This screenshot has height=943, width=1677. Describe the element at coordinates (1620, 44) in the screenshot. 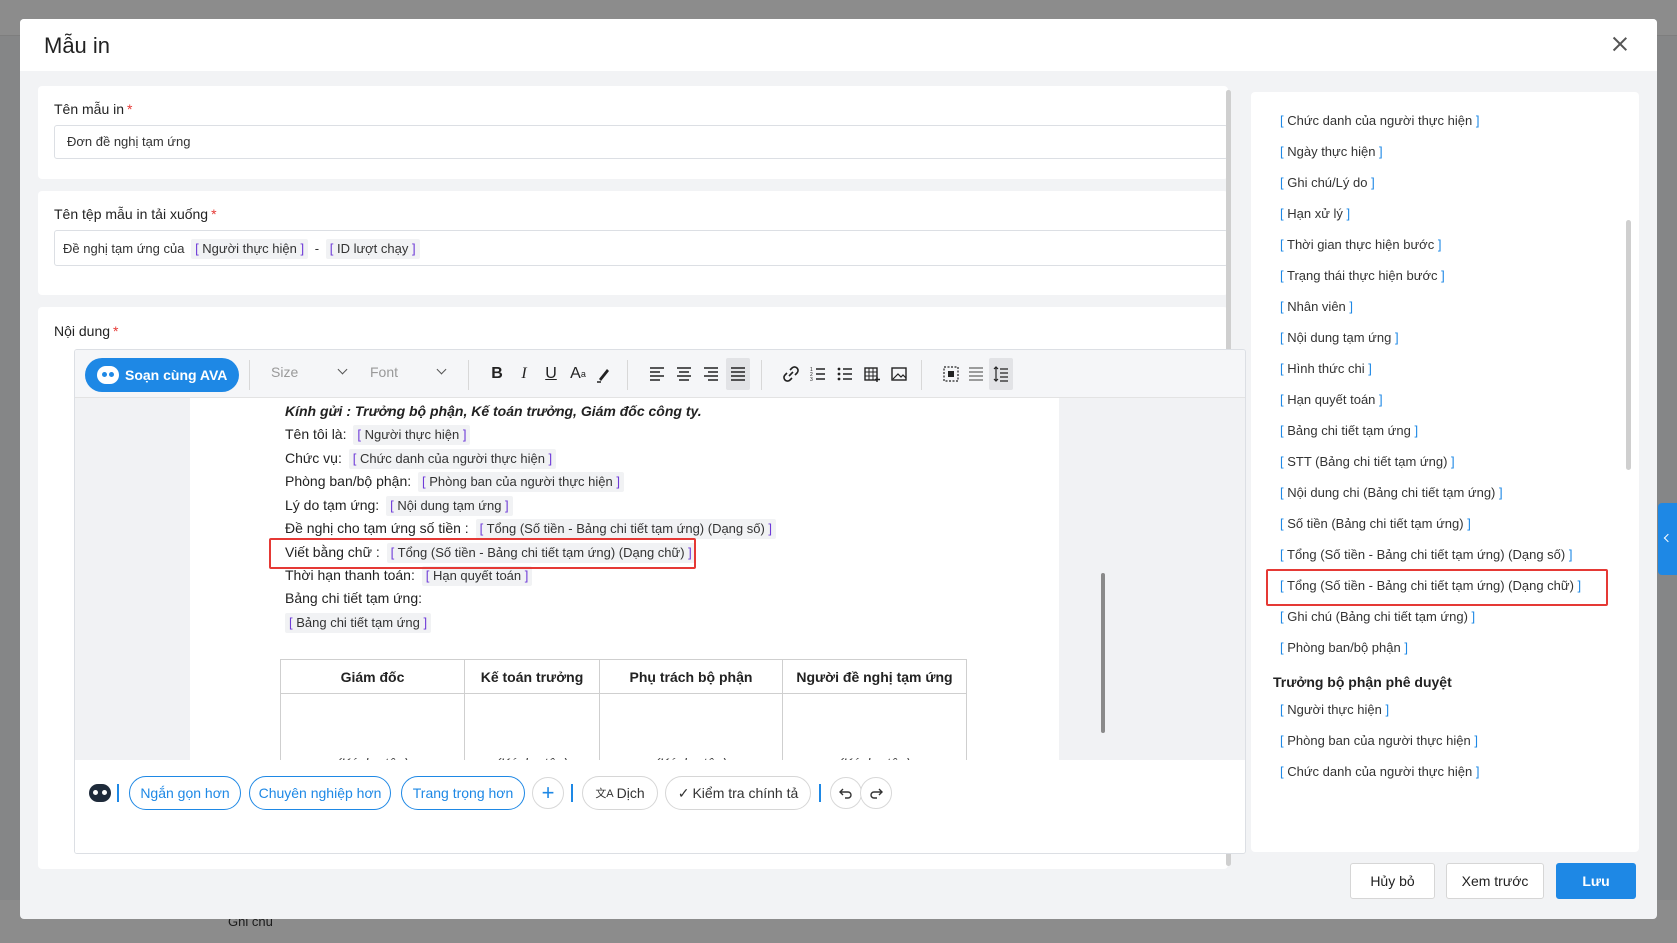

I see `close-icon` at that location.